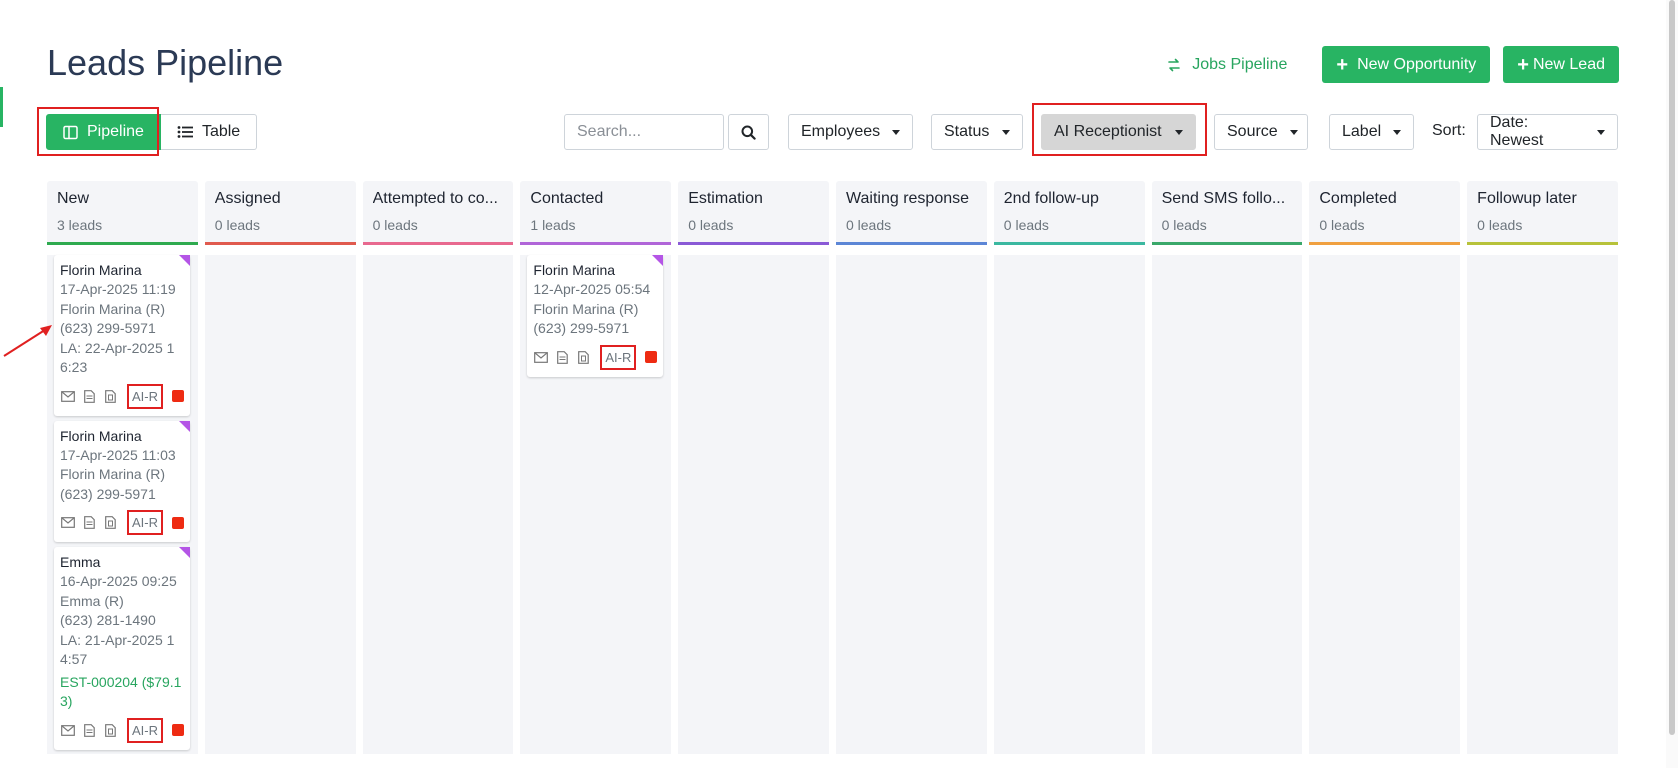 This screenshot has height=768, width=1678. Describe the element at coordinates (117, 649) in the screenshot. I see `lead-last-activity: LA: 21-Apr-2025 14:57` at that location.